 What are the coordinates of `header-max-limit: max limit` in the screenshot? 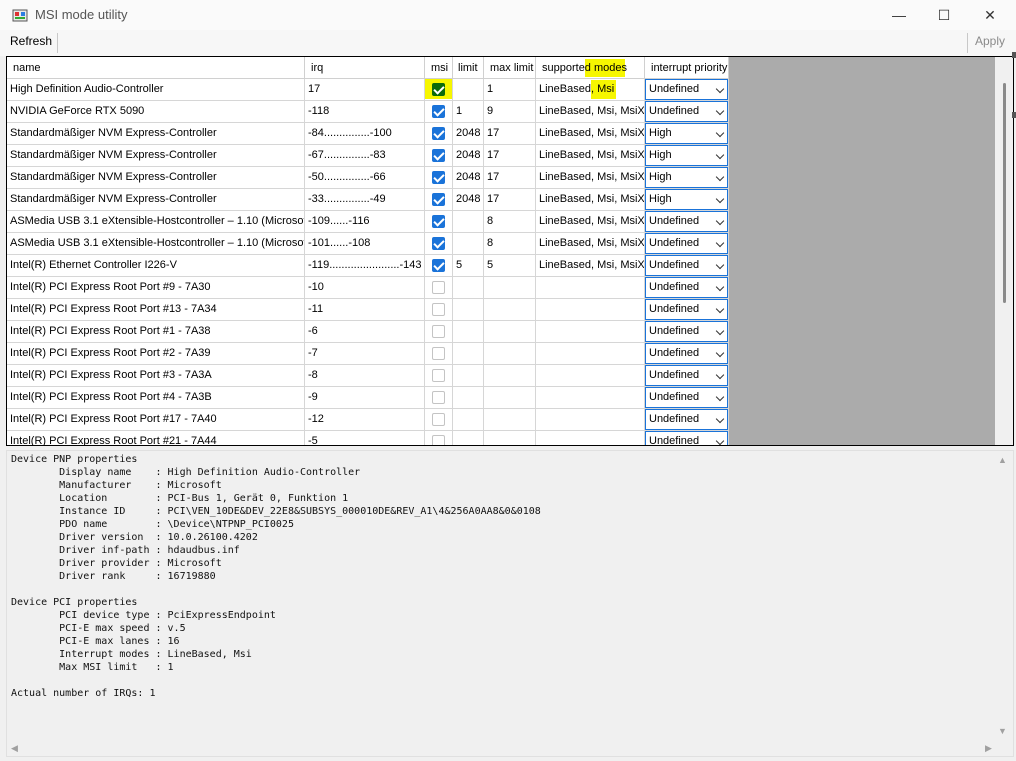 It's located at (510, 68).